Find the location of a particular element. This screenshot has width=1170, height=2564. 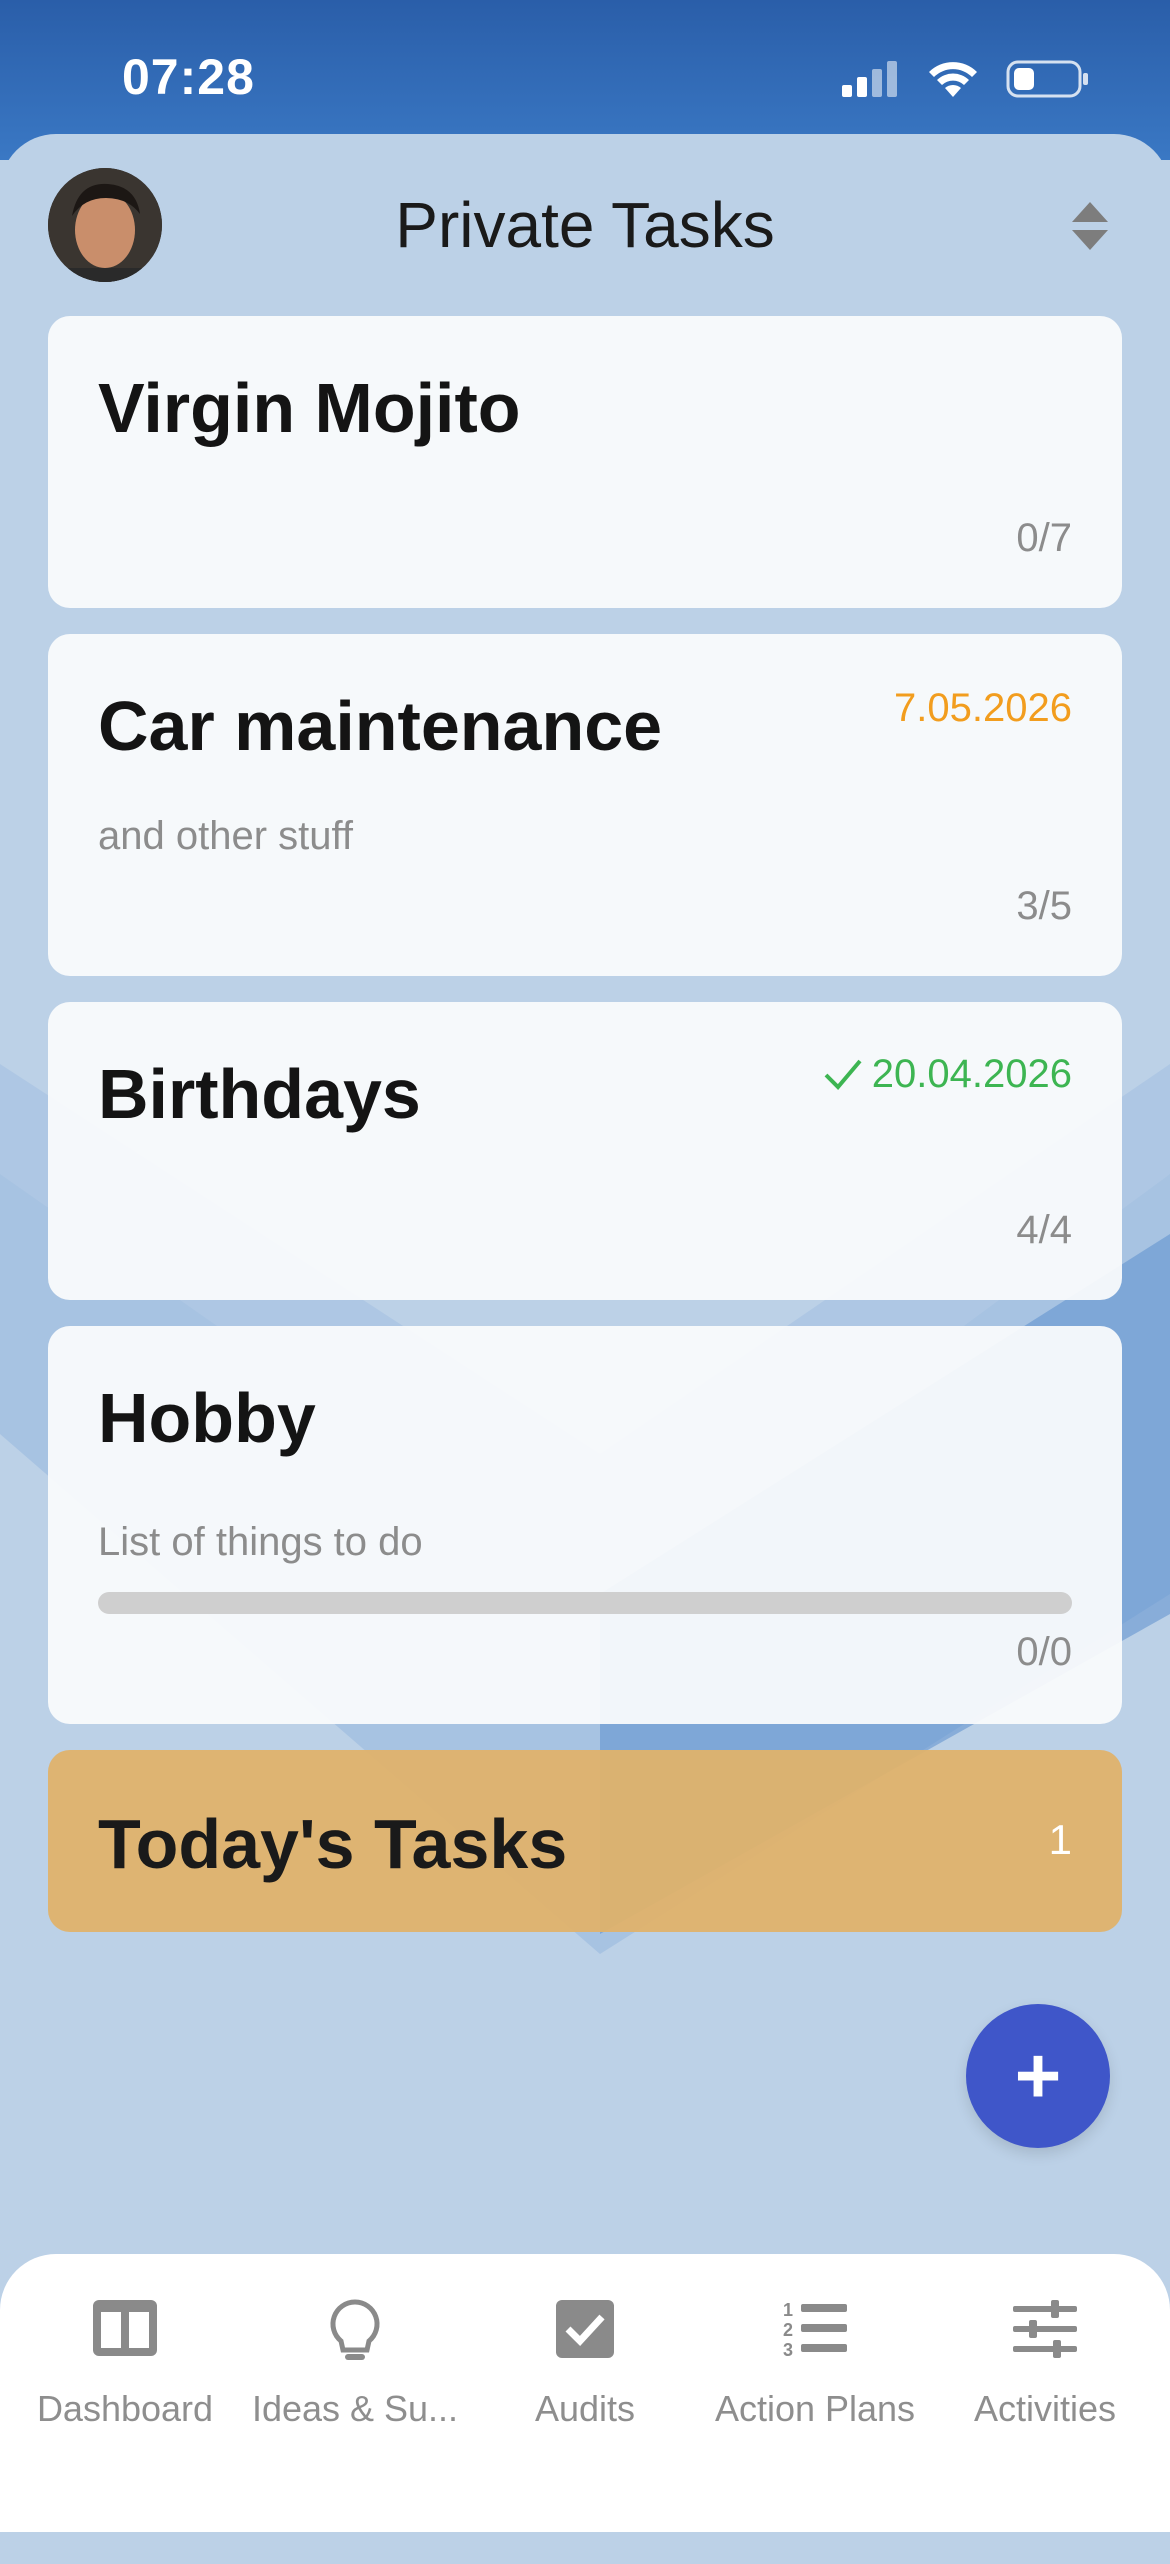

task-list-card: Birthdays 20.04.2026 4/4 is located at coordinates (585, 1151).